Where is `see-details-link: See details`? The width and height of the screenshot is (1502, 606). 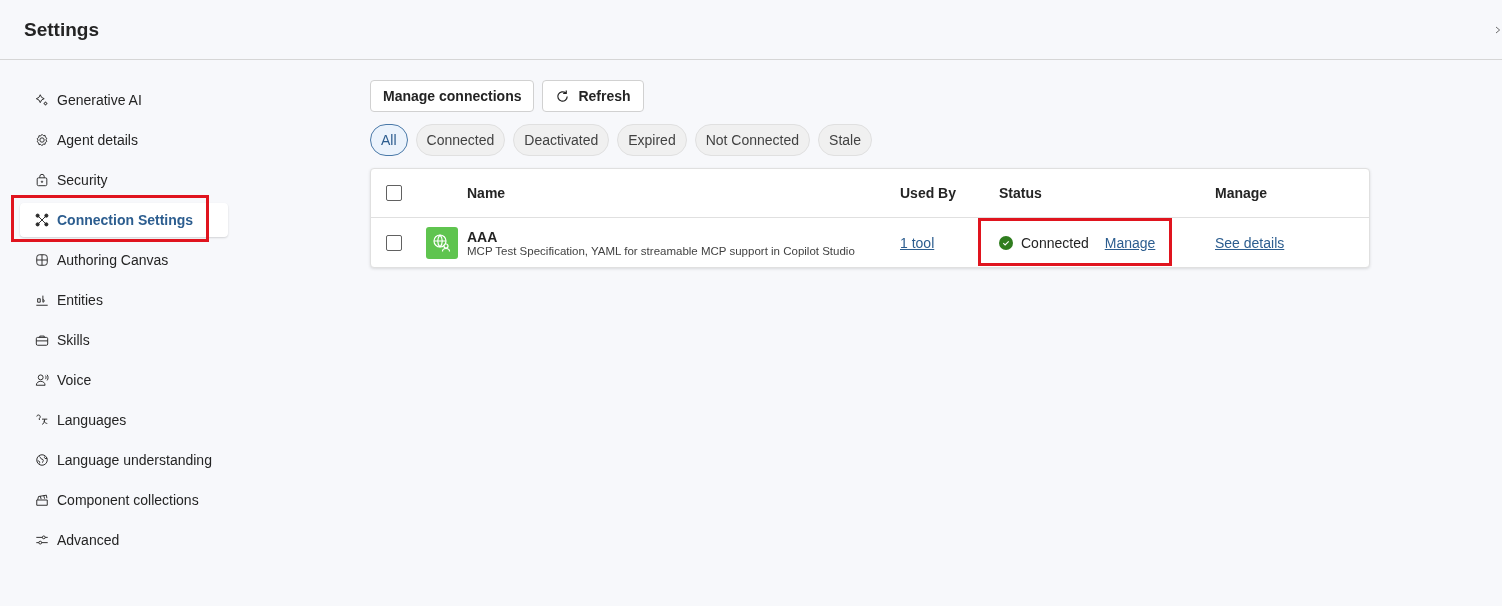
see-details-link: See details is located at coordinates (1250, 242).